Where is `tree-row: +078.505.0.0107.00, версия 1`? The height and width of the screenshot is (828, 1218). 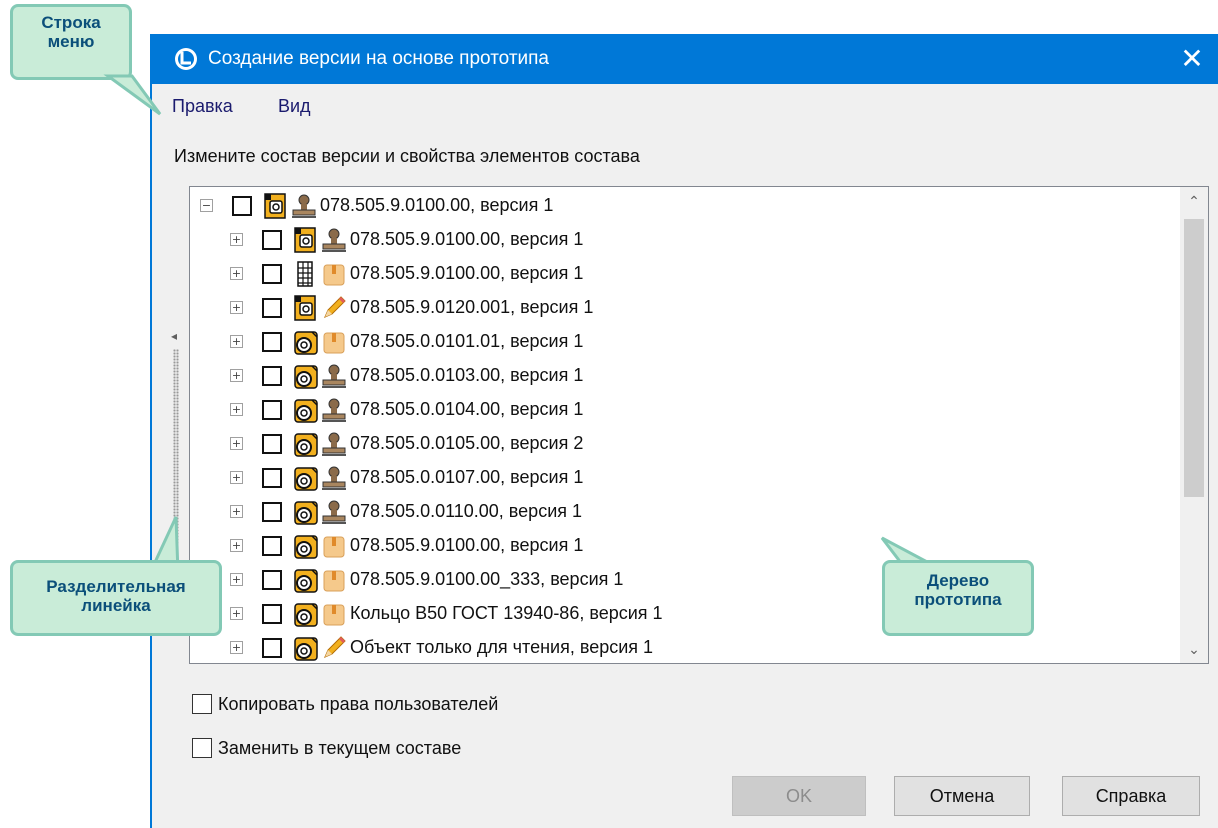
tree-row: +078.505.0.0107.00, версия 1 is located at coordinates (685, 478).